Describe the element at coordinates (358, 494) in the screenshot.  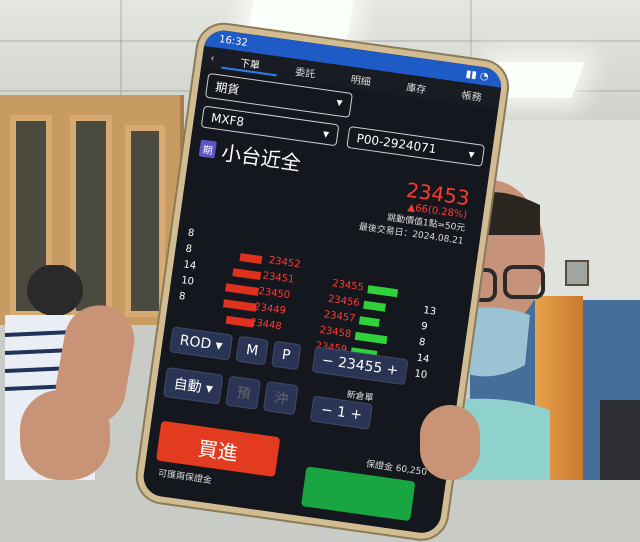
I see `sell-button` at that location.